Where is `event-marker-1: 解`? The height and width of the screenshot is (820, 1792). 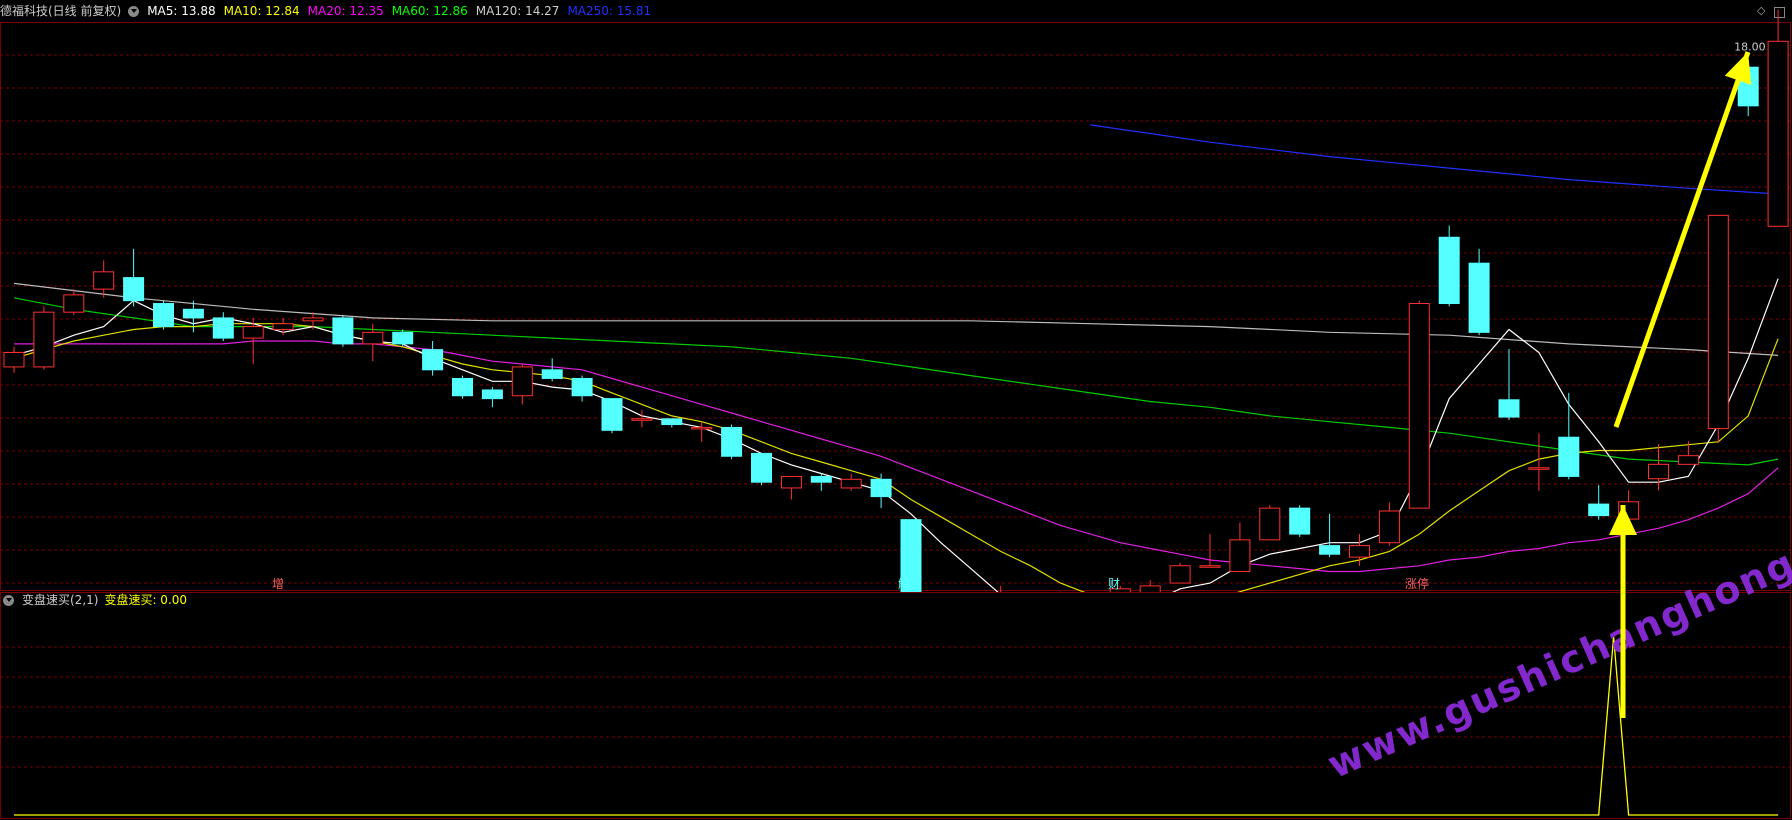 event-marker-1: 解 is located at coordinates (904, 583).